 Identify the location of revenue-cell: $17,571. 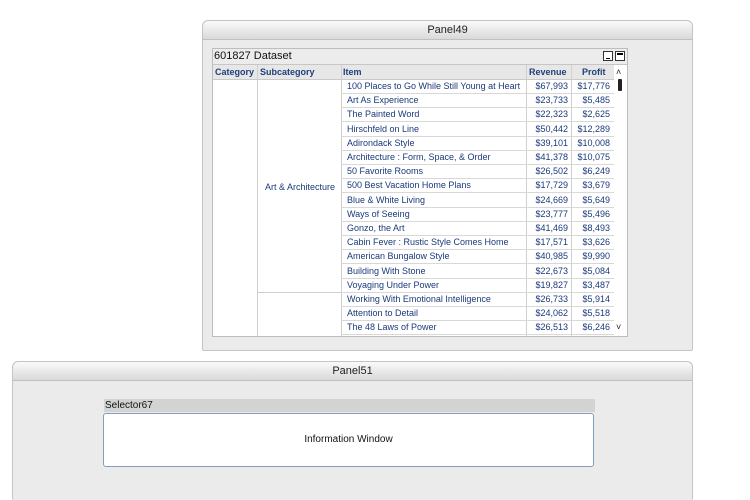
(551, 242).